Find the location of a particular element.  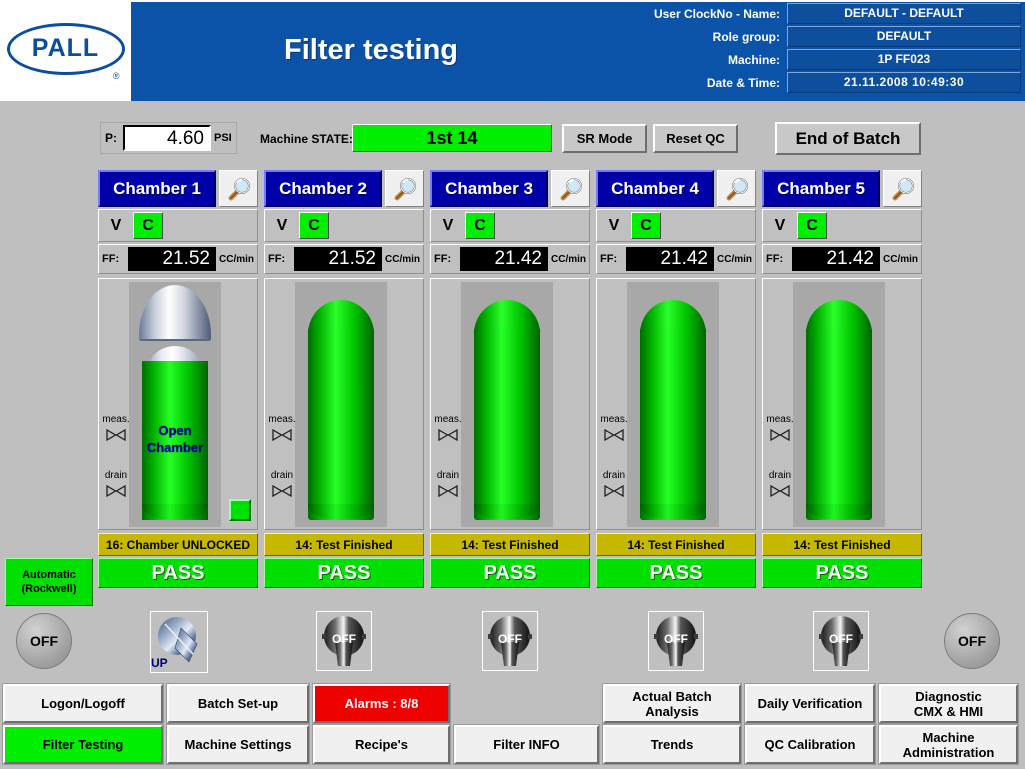

chamber-status-bar-2: 14: Test Finished is located at coordinates (344, 544).